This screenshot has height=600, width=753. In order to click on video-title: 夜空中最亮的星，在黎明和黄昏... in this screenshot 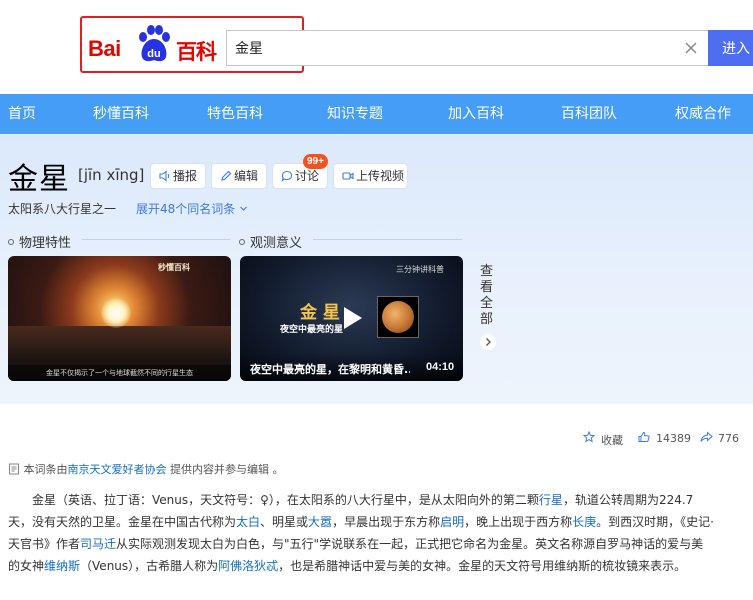, I will do `click(330, 369)`.